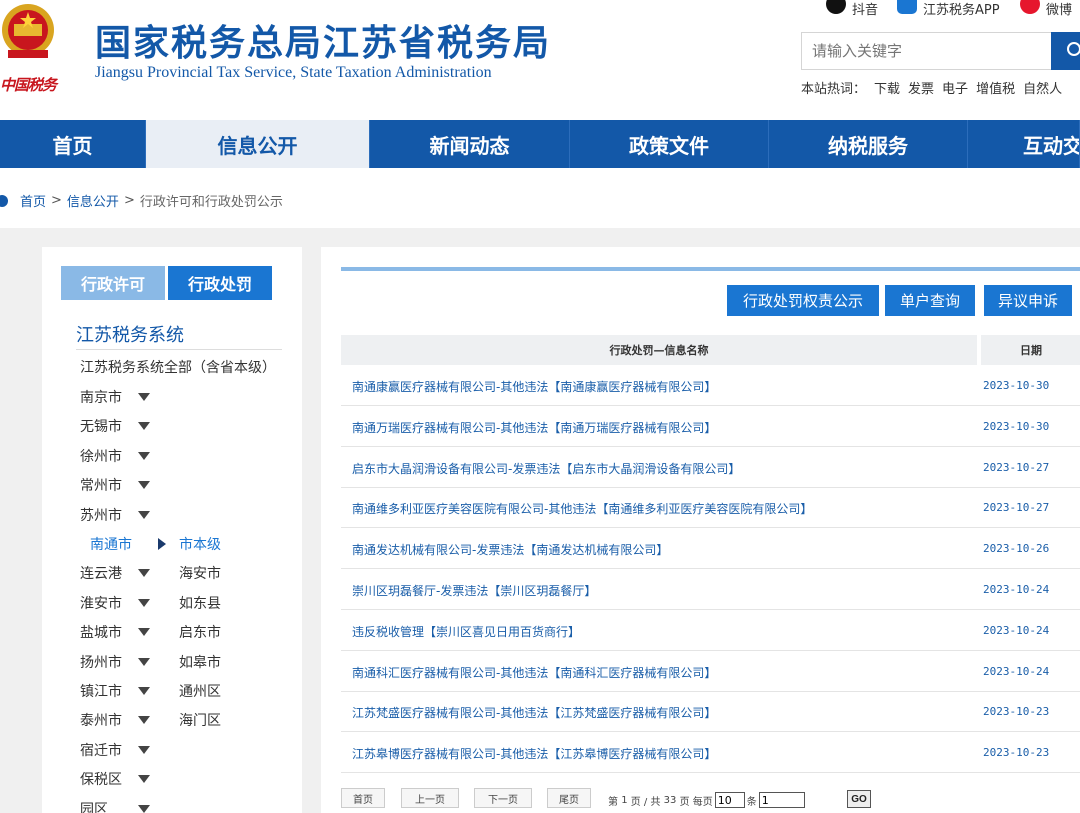  What do you see at coordinates (220, 283) in the screenshot?
I see `tab-admin-penalty: 行政处罚` at bounding box center [220, 283].